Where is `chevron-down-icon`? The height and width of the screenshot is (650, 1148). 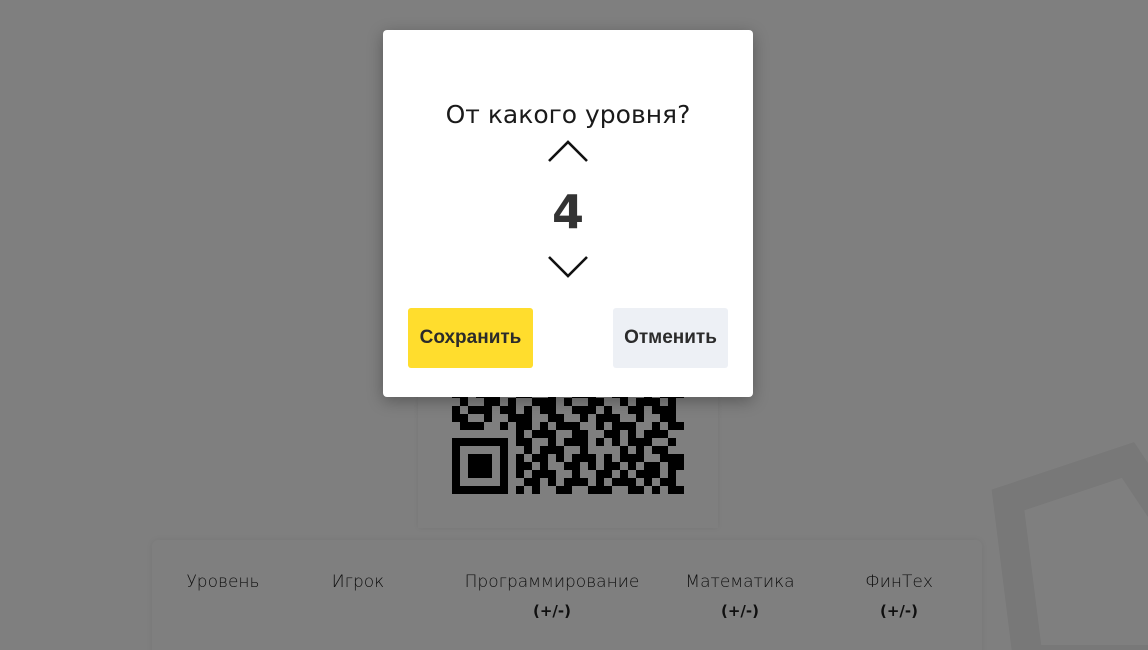 chevron-down-icon is located at coordinates (568, 267).